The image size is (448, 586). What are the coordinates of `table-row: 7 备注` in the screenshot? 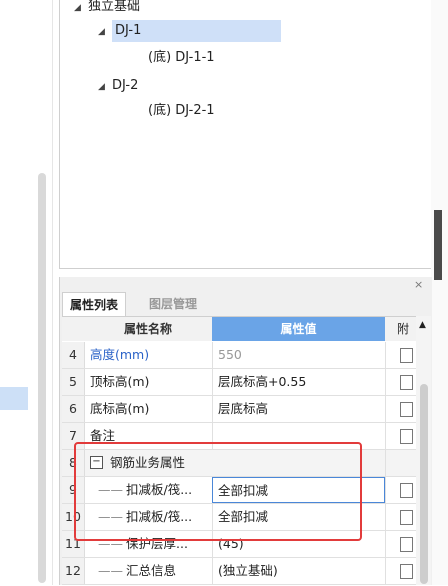 It's located at (239, 436).